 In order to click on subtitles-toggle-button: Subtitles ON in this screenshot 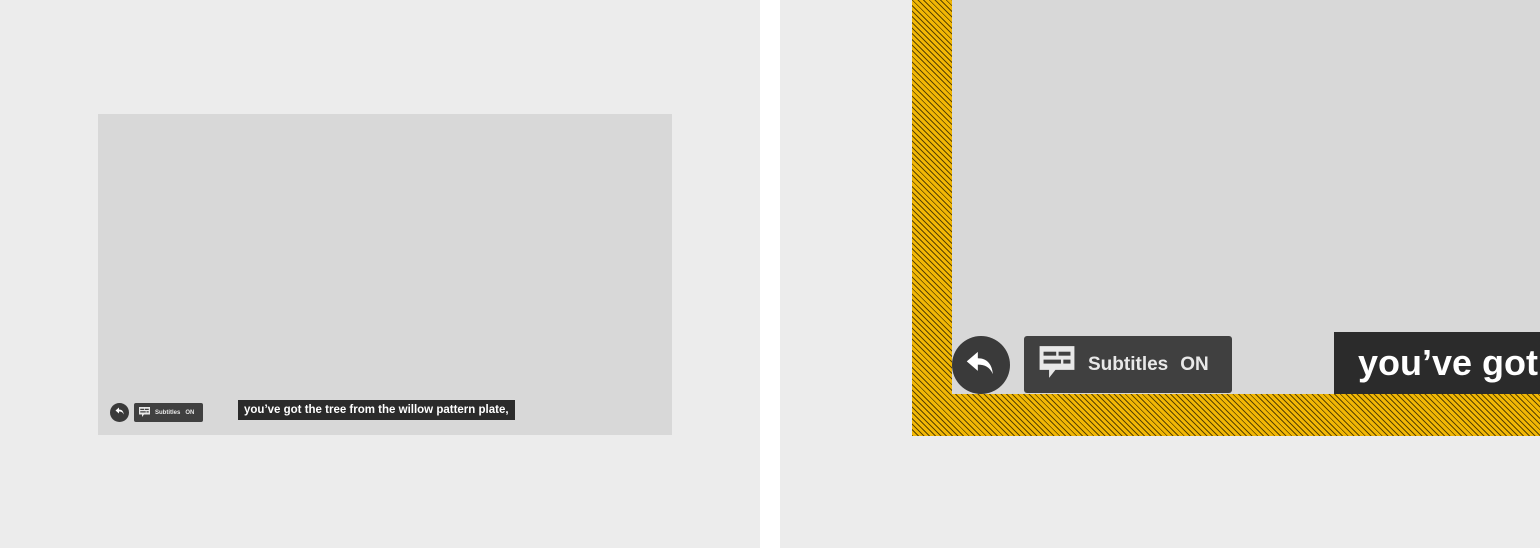, I will do `click(168, 412)`.